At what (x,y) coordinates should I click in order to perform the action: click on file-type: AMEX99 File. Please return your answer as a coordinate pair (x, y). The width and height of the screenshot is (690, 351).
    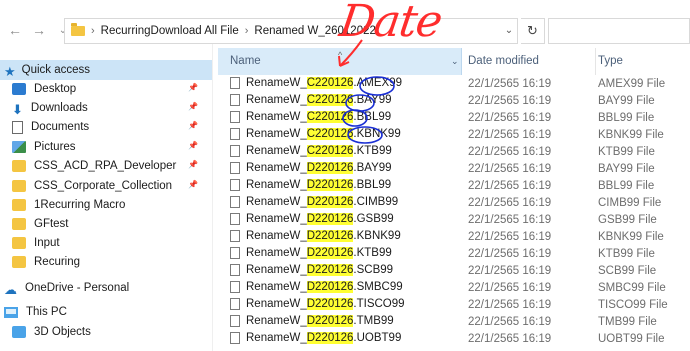
    Looking at the image, I should click on (632, 84).